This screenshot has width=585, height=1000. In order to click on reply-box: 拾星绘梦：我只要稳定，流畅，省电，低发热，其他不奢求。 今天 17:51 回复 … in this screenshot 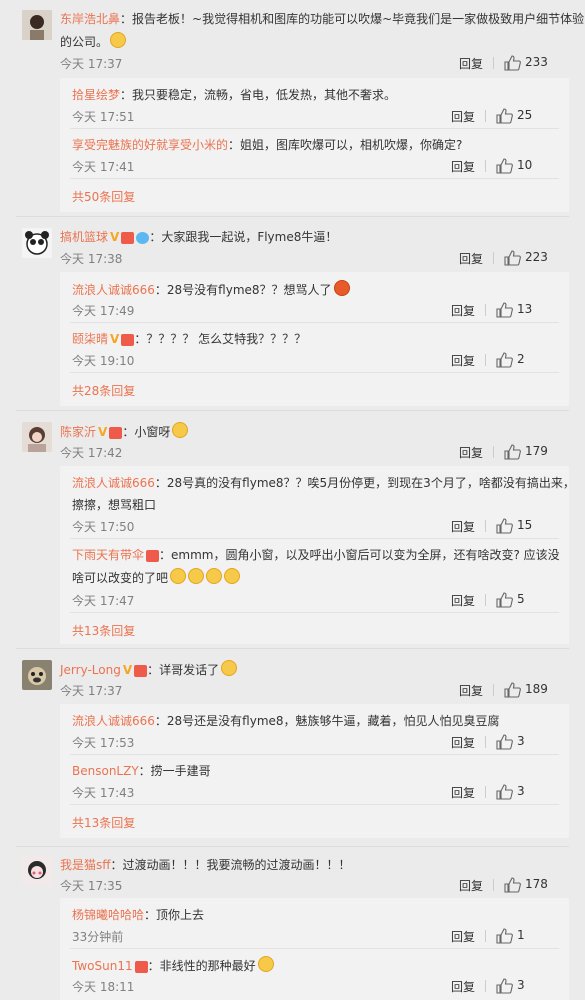, I will do `click(314, 145)`.